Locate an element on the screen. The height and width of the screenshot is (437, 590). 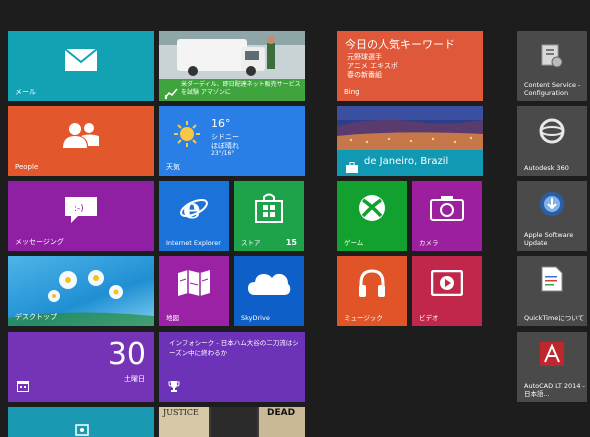
internet-explorer-icon: e is located at coordinates (194, 209).